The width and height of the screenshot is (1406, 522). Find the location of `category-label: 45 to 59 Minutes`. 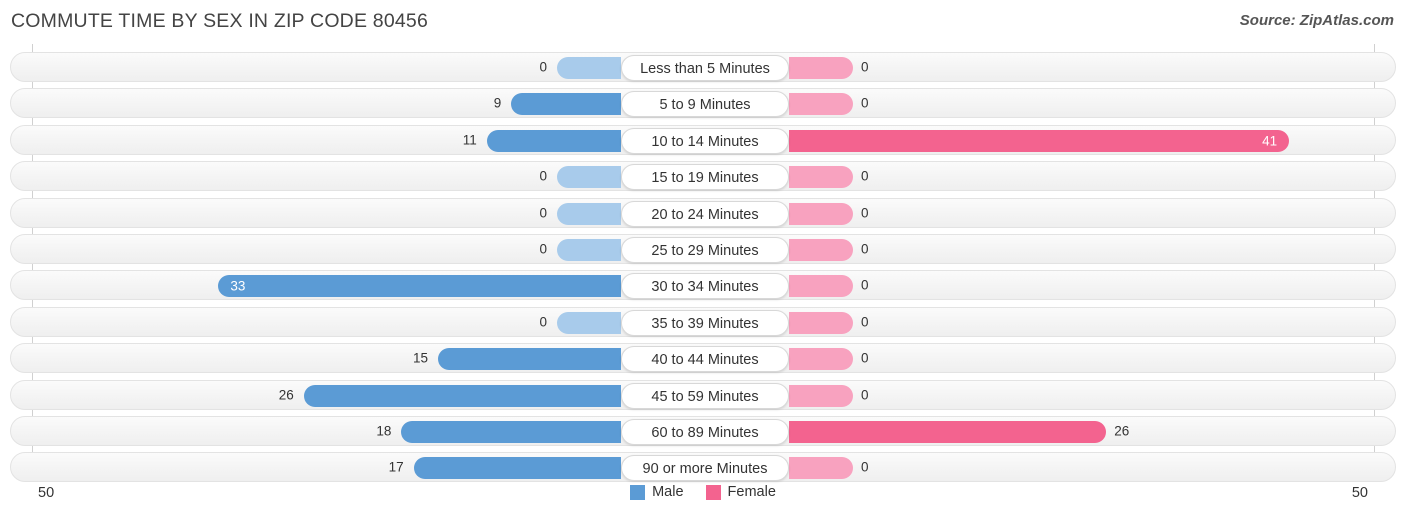

category-label: 45 to 59 Minutes is located at coordinates (705, 395).